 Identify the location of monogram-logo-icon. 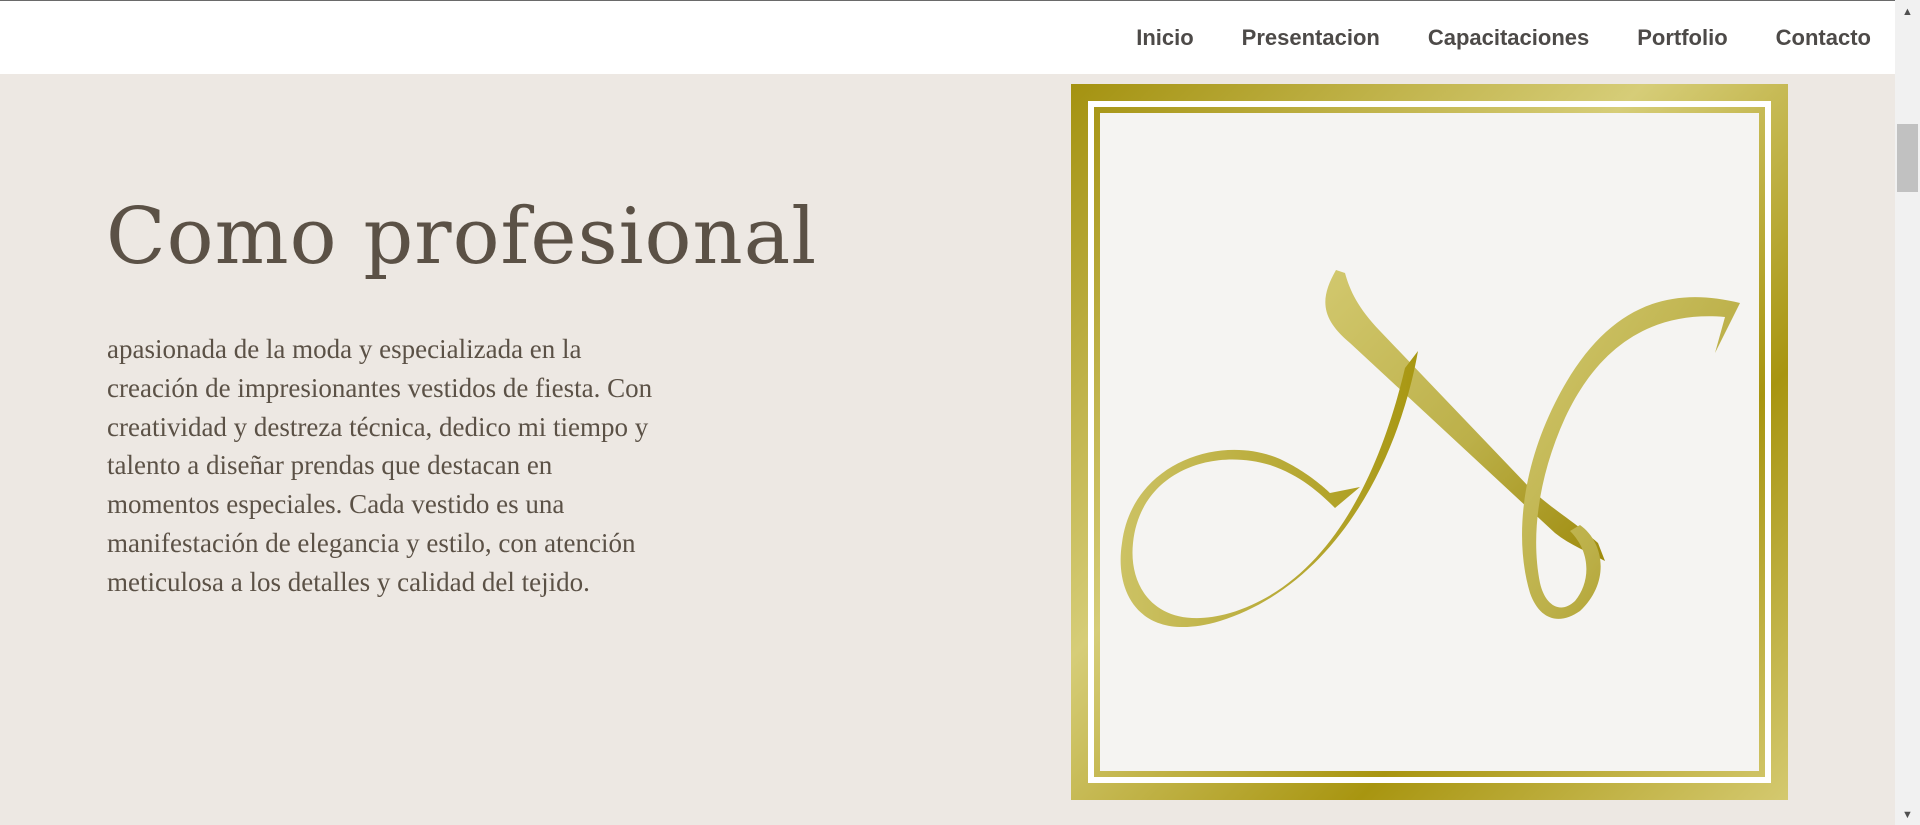
(1430, 449).